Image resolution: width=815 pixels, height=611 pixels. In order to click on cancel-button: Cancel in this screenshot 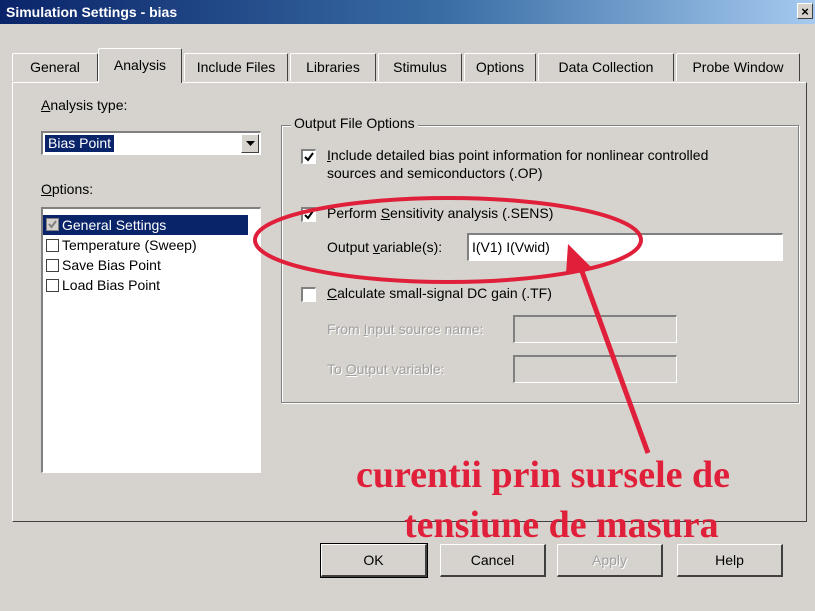, I will do `click(493, 560)`.